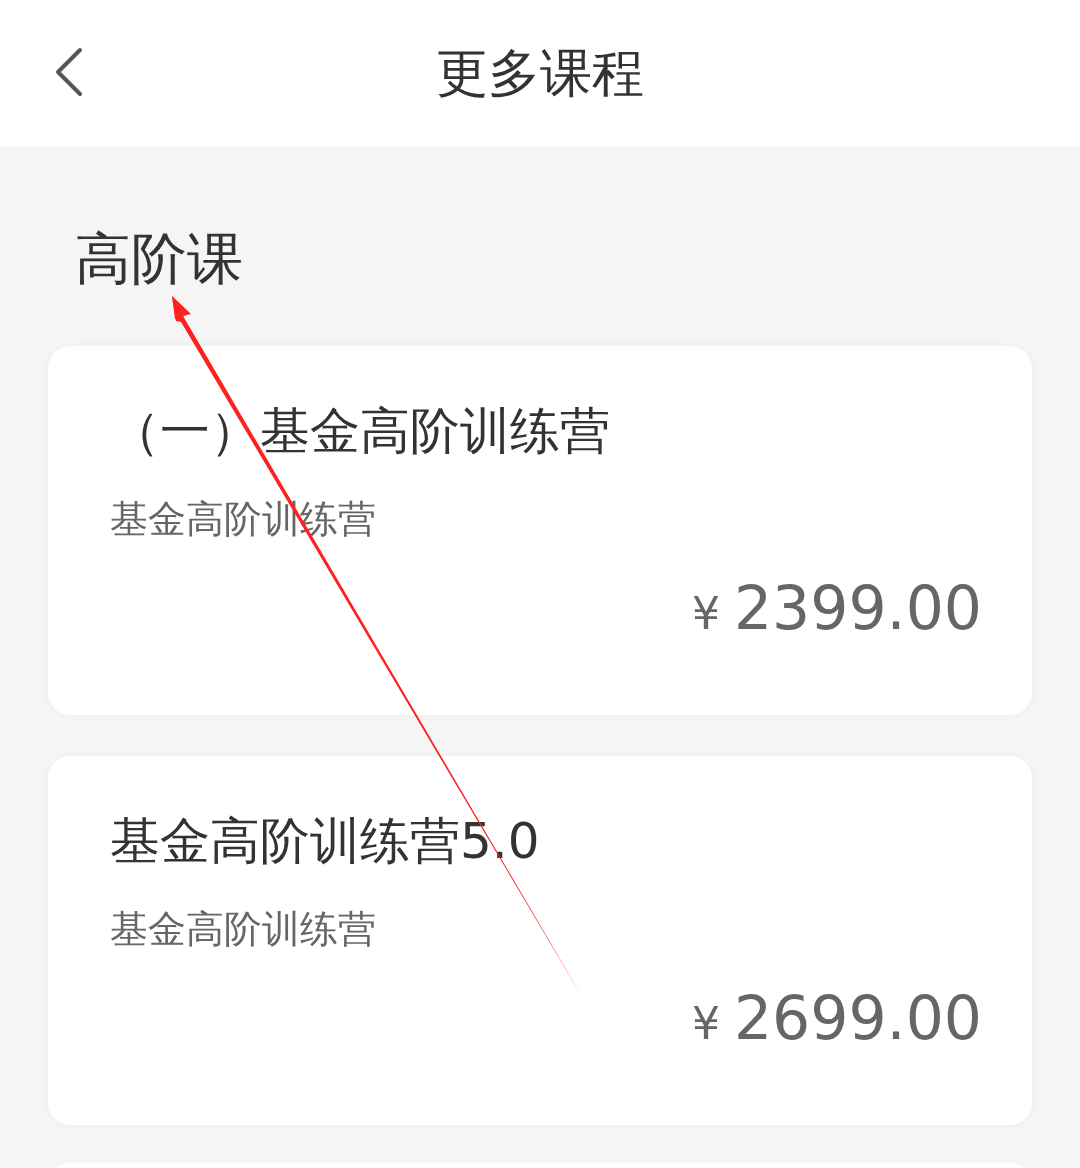  Describe the element at coordinates (857, 1018) in the screenshot. I see `course-price: 2699.00` at that location.